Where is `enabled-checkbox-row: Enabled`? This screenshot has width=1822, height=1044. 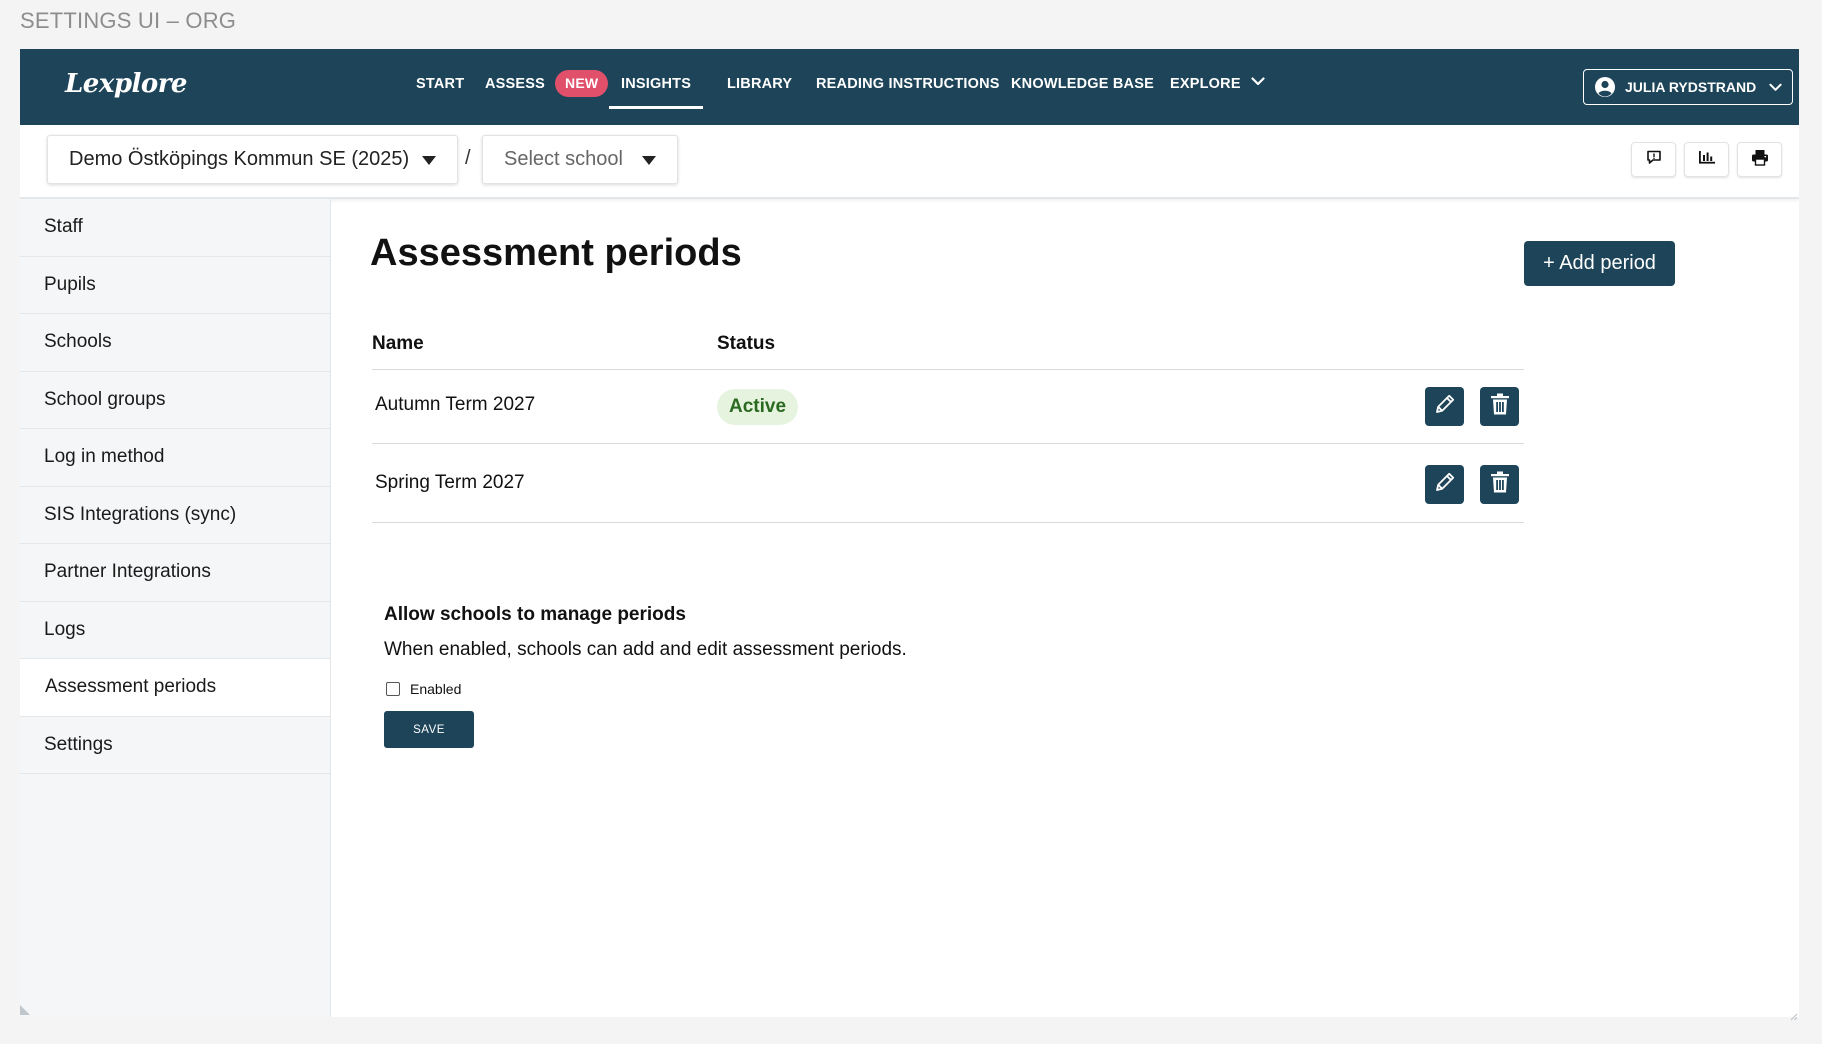 enabled-checkbox-row: Enabled is located at coordinates (645, 689).